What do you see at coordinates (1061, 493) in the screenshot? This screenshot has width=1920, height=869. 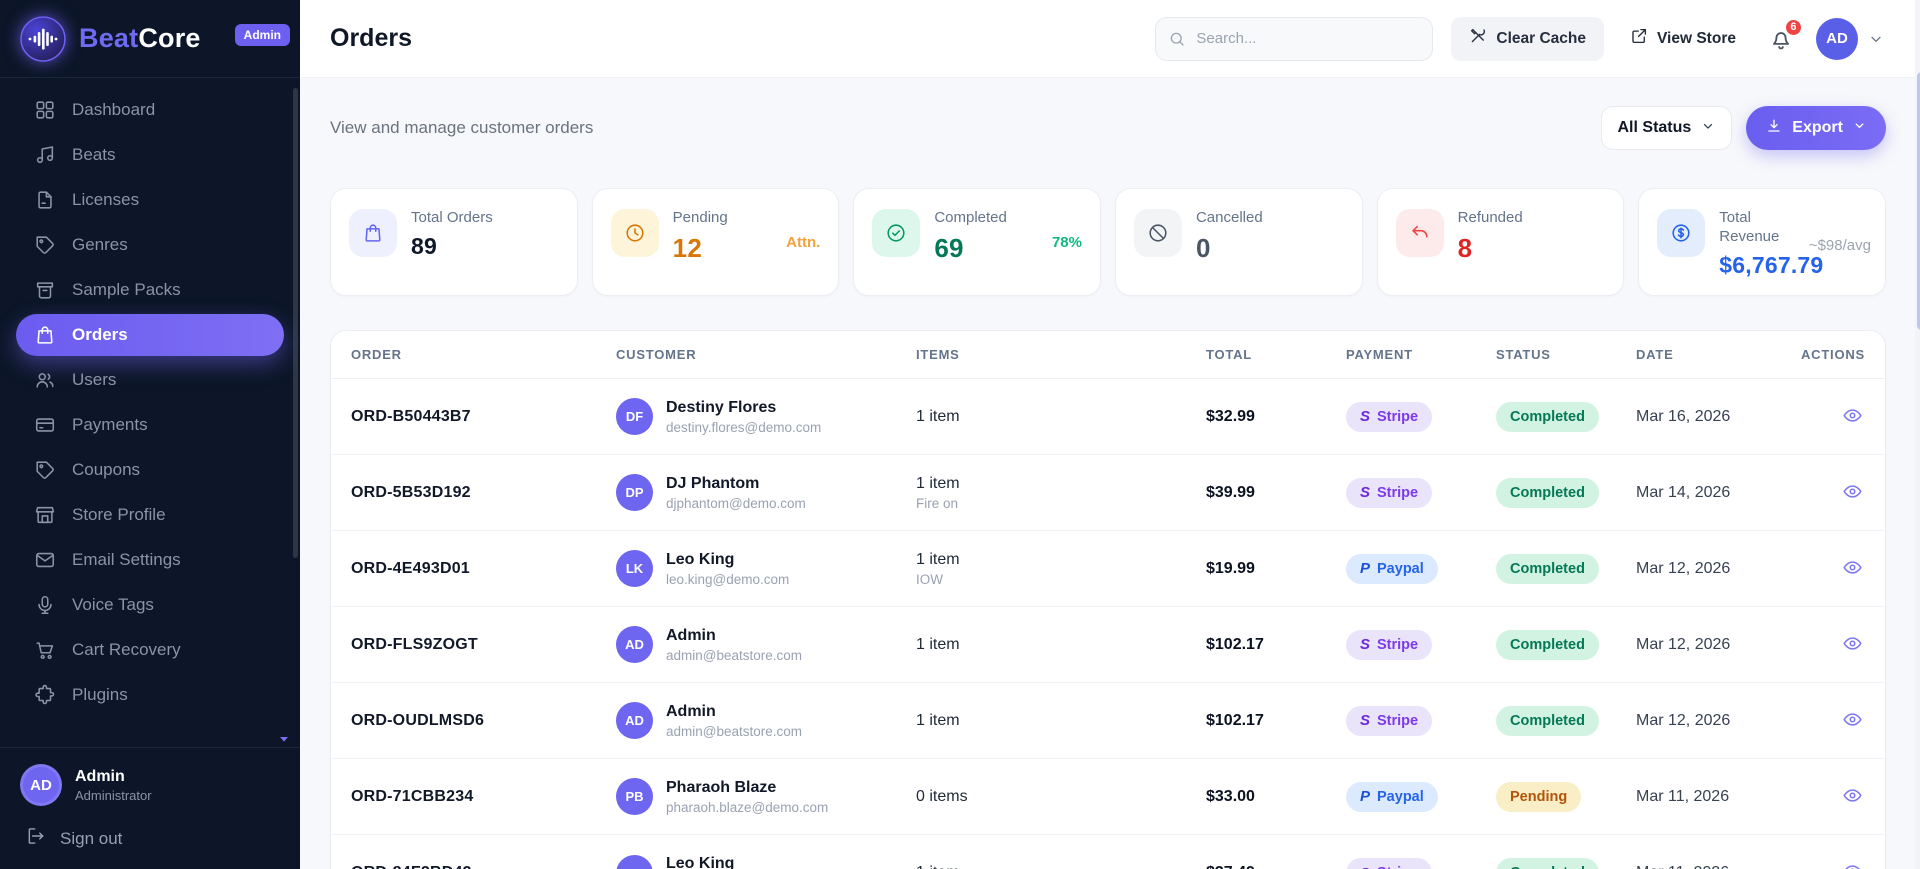 I see `items-cell: 1 item Fire on` at bounding box center [1061, 493].